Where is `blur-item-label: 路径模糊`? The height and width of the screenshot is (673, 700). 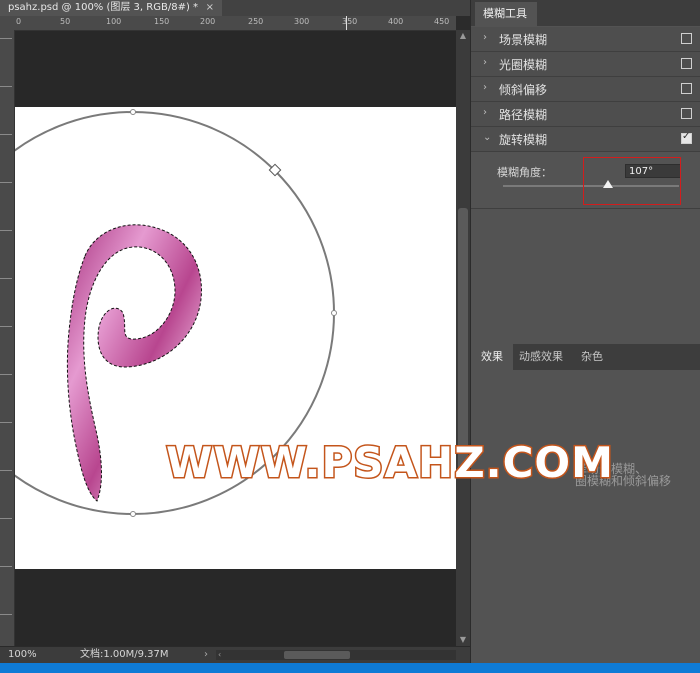
blur-item-label: 路径模糊 is located at coordinates (523, 115).